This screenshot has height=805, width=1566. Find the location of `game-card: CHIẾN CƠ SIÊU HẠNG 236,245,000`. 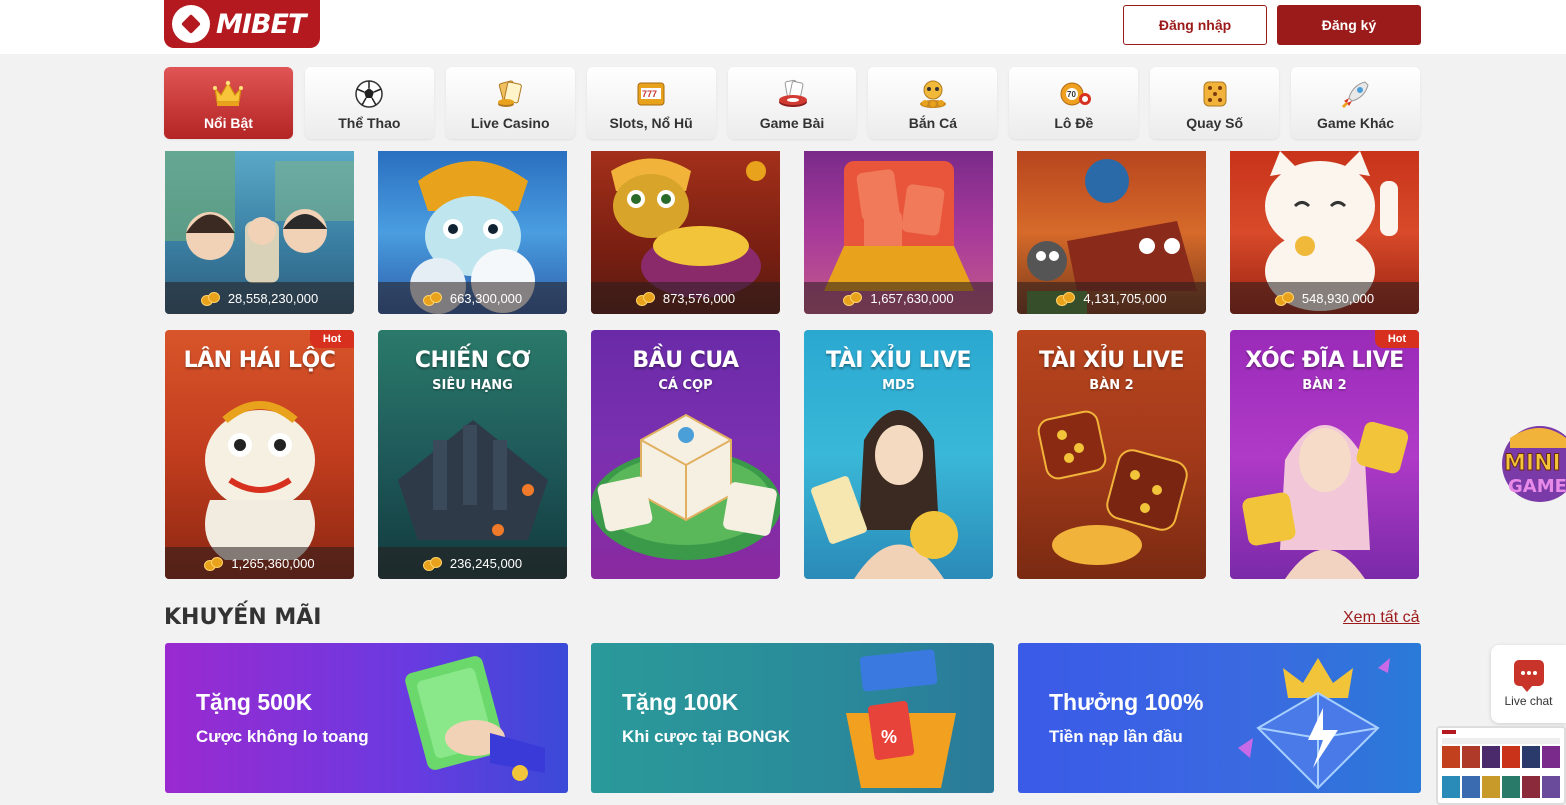

game-card: CHIẾN CƠ SIÊU HẠNG 236,245,000 is located at coordinates (472, 454).